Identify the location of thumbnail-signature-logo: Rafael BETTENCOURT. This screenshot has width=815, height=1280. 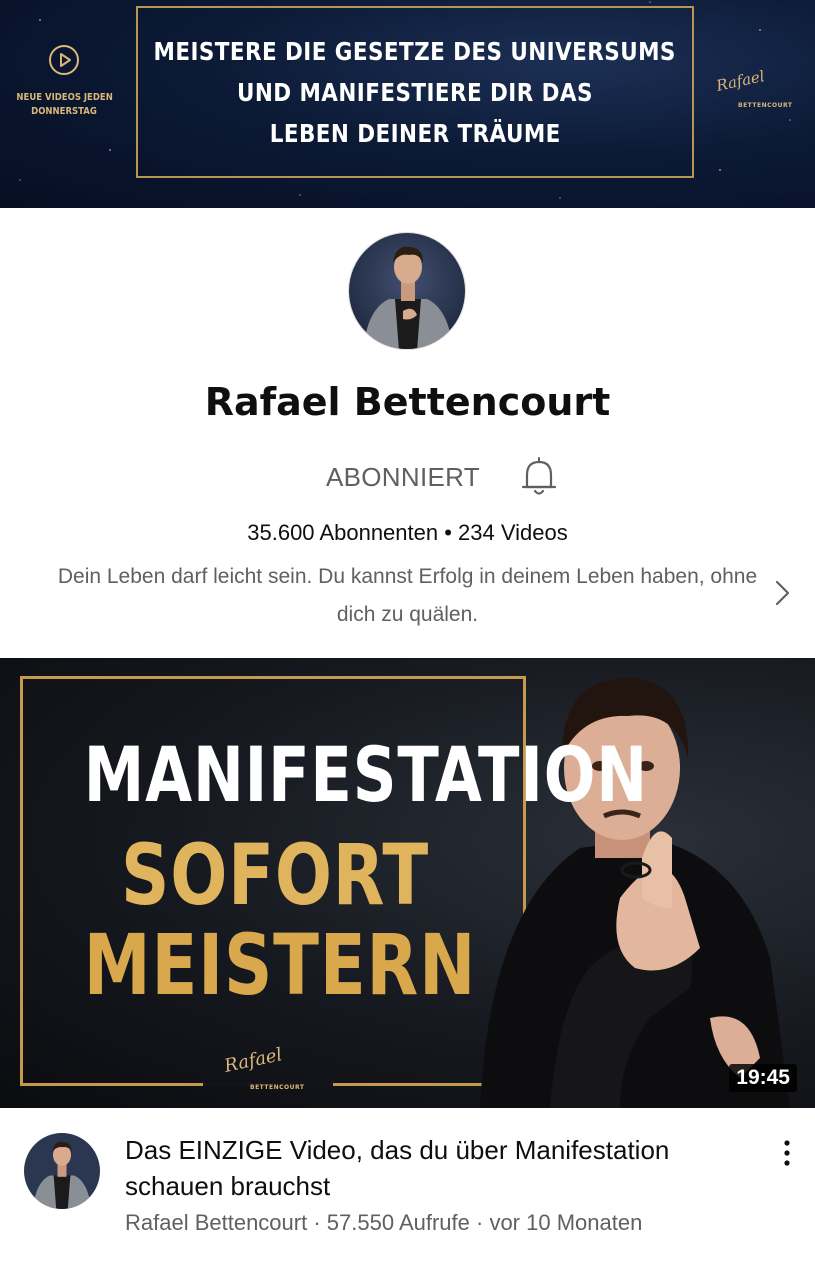
(265, 1067).